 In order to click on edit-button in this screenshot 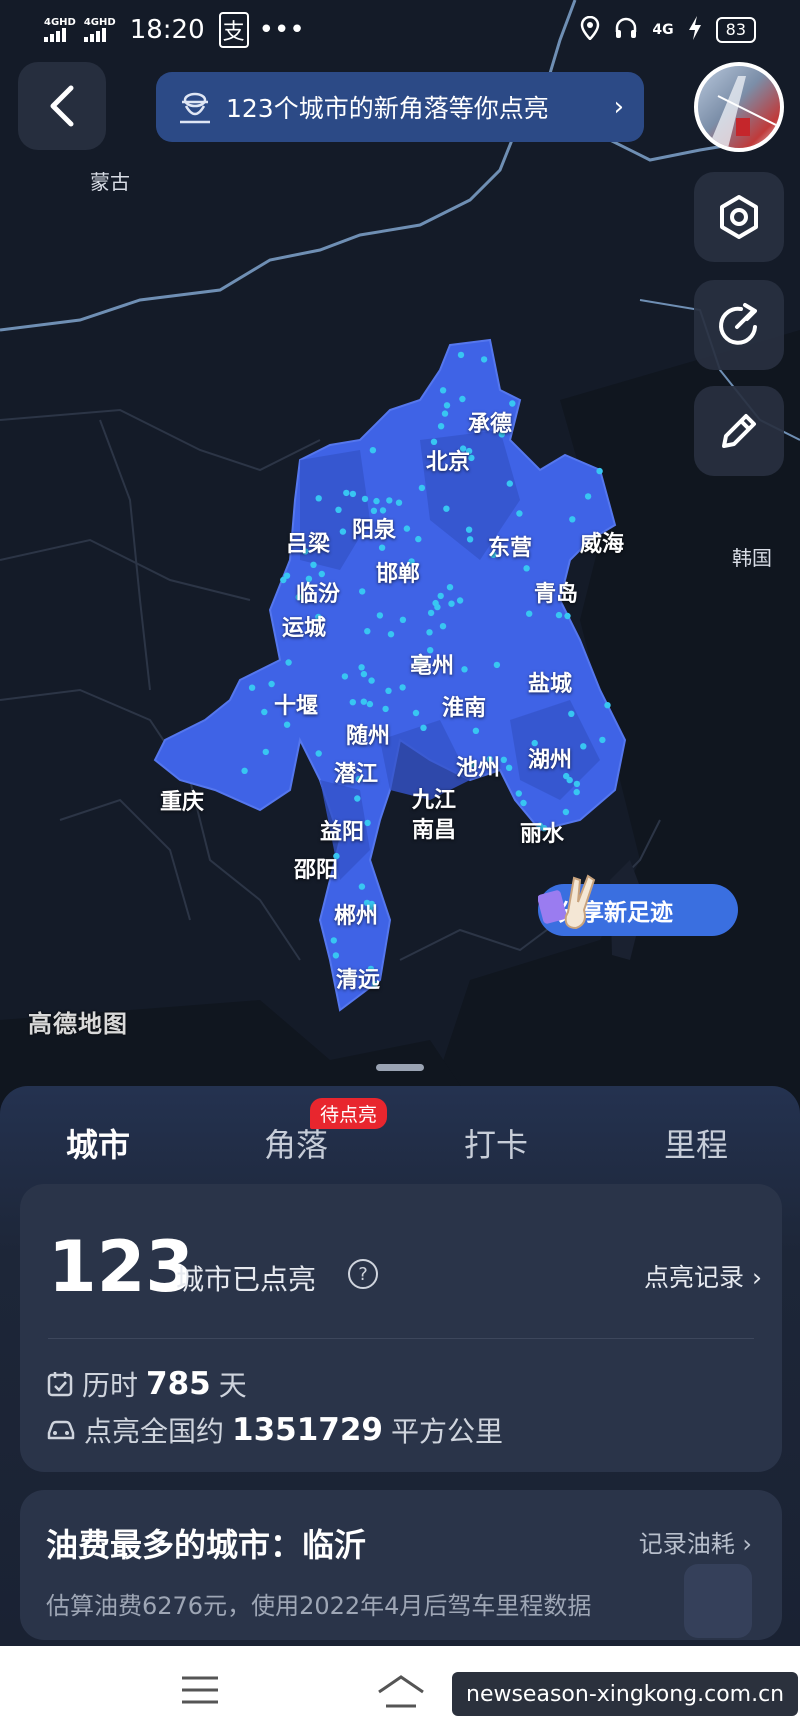, I will do `click(739, 431)`.